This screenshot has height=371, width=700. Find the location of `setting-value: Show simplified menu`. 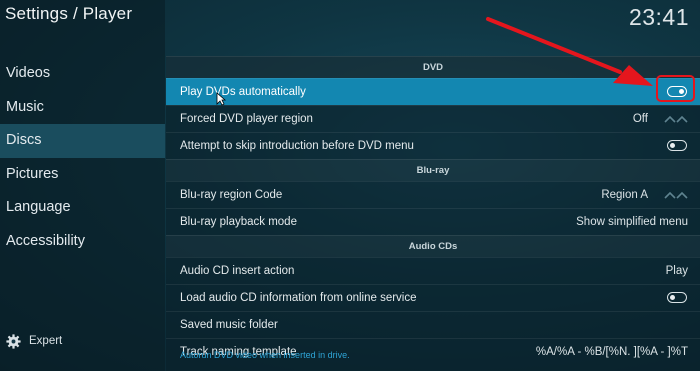

setting-value: Show simplified menu is located at coordinates (632, 222).